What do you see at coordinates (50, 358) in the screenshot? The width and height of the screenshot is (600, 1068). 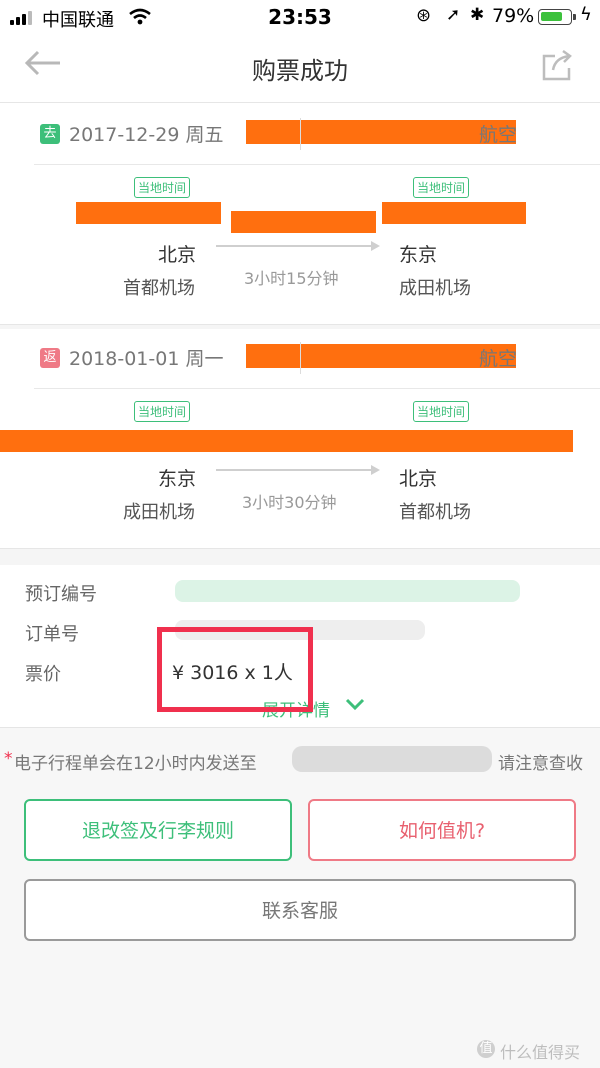 I see `return-tag: 返` at bounding box center [50, 358].